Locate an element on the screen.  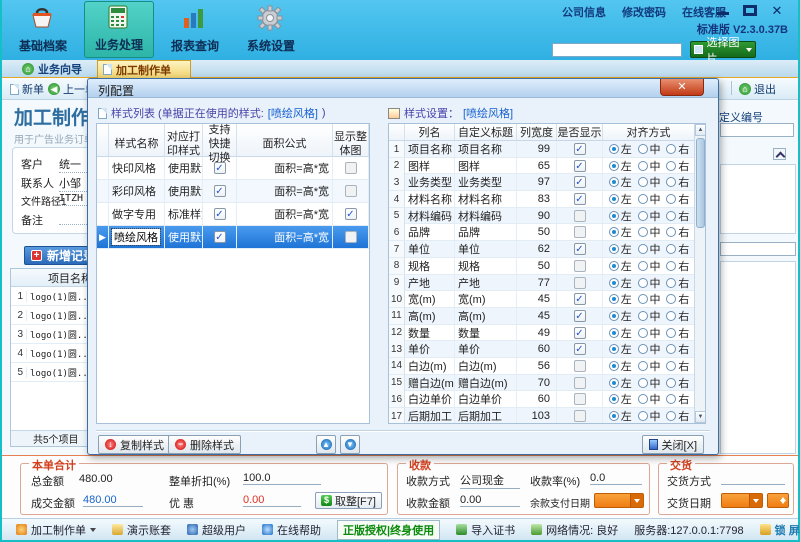
delivery-method-field is located at coordinates (753, 478).